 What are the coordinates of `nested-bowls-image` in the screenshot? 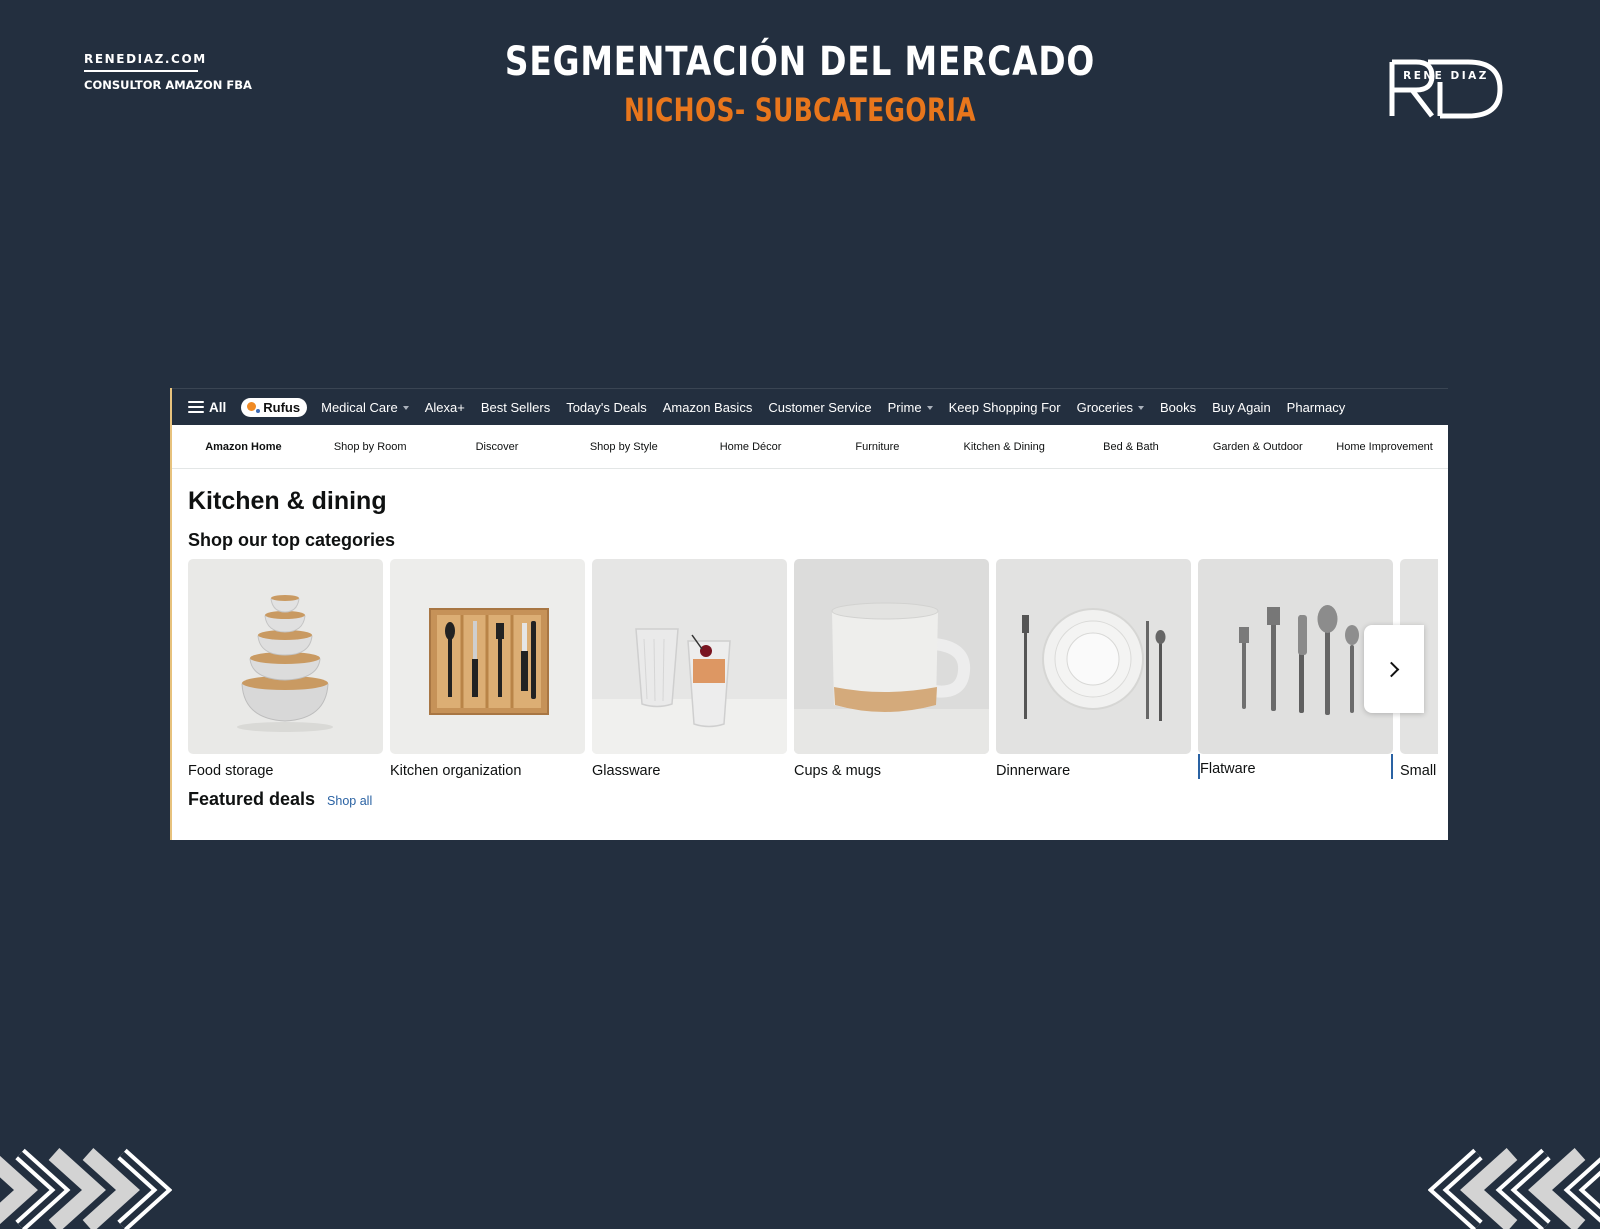 It's located at (285, 656).